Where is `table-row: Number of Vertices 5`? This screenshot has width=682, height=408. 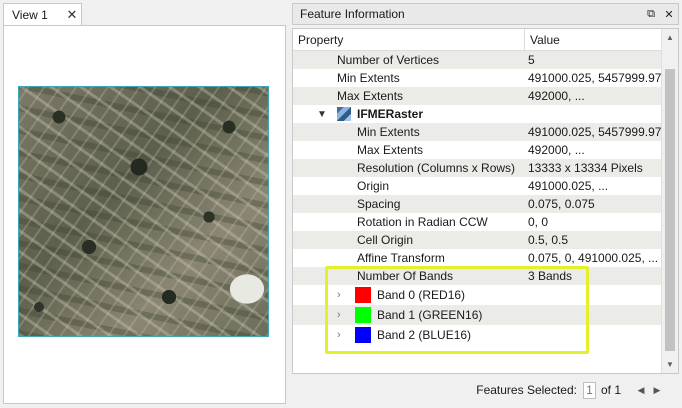
table-row: Number of Vertices 5 is located at coordinates (478, 60).